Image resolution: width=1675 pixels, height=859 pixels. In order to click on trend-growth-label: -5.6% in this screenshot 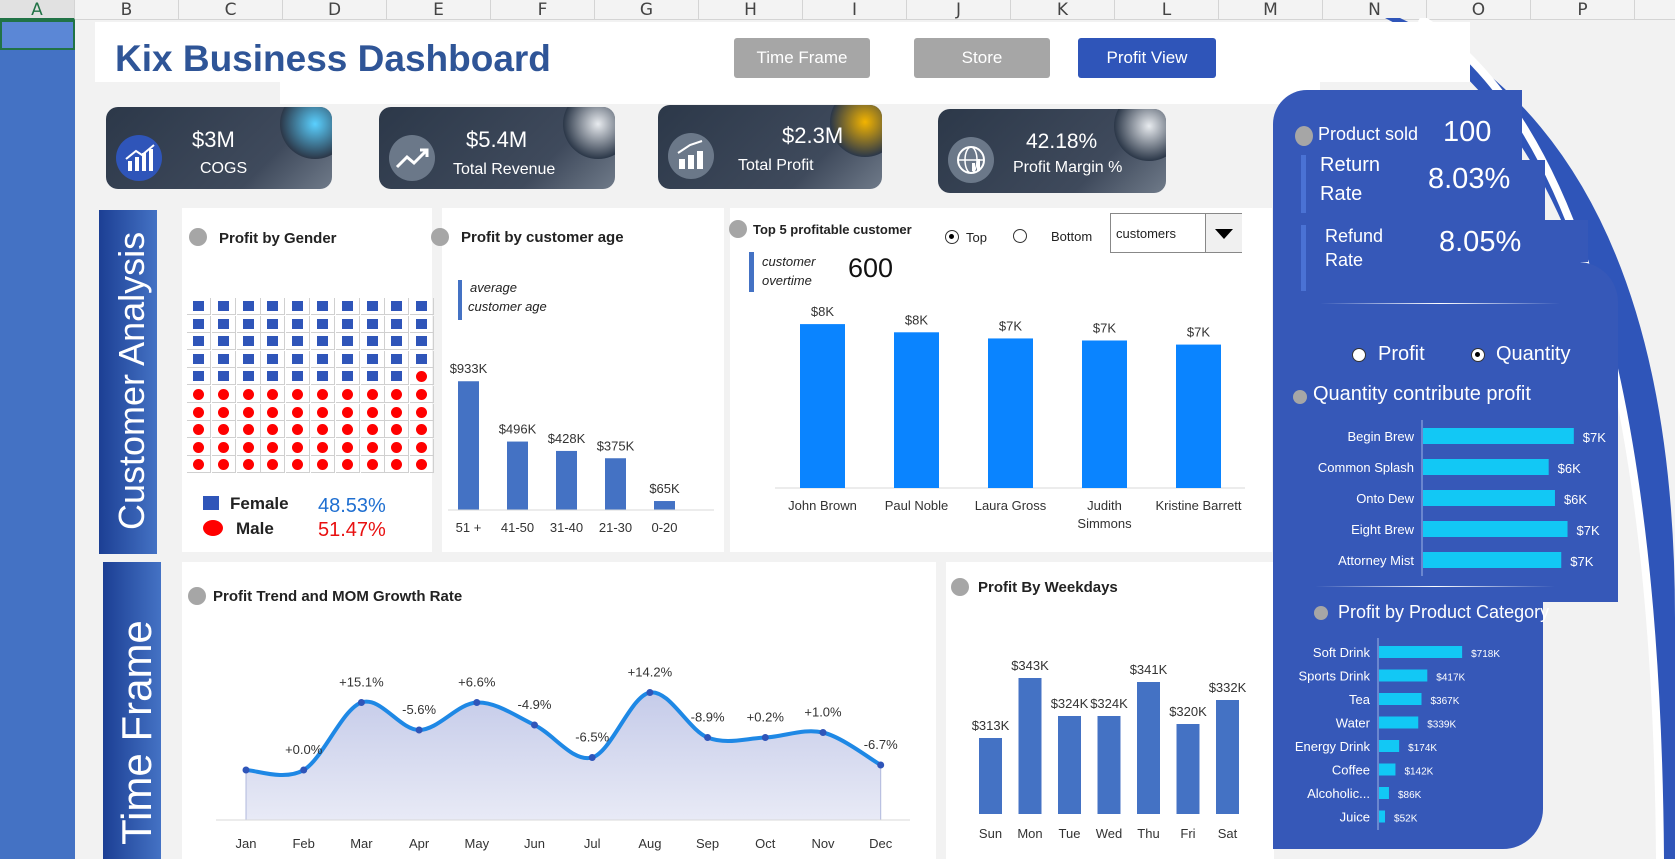, I will do `click(419, 709)`.